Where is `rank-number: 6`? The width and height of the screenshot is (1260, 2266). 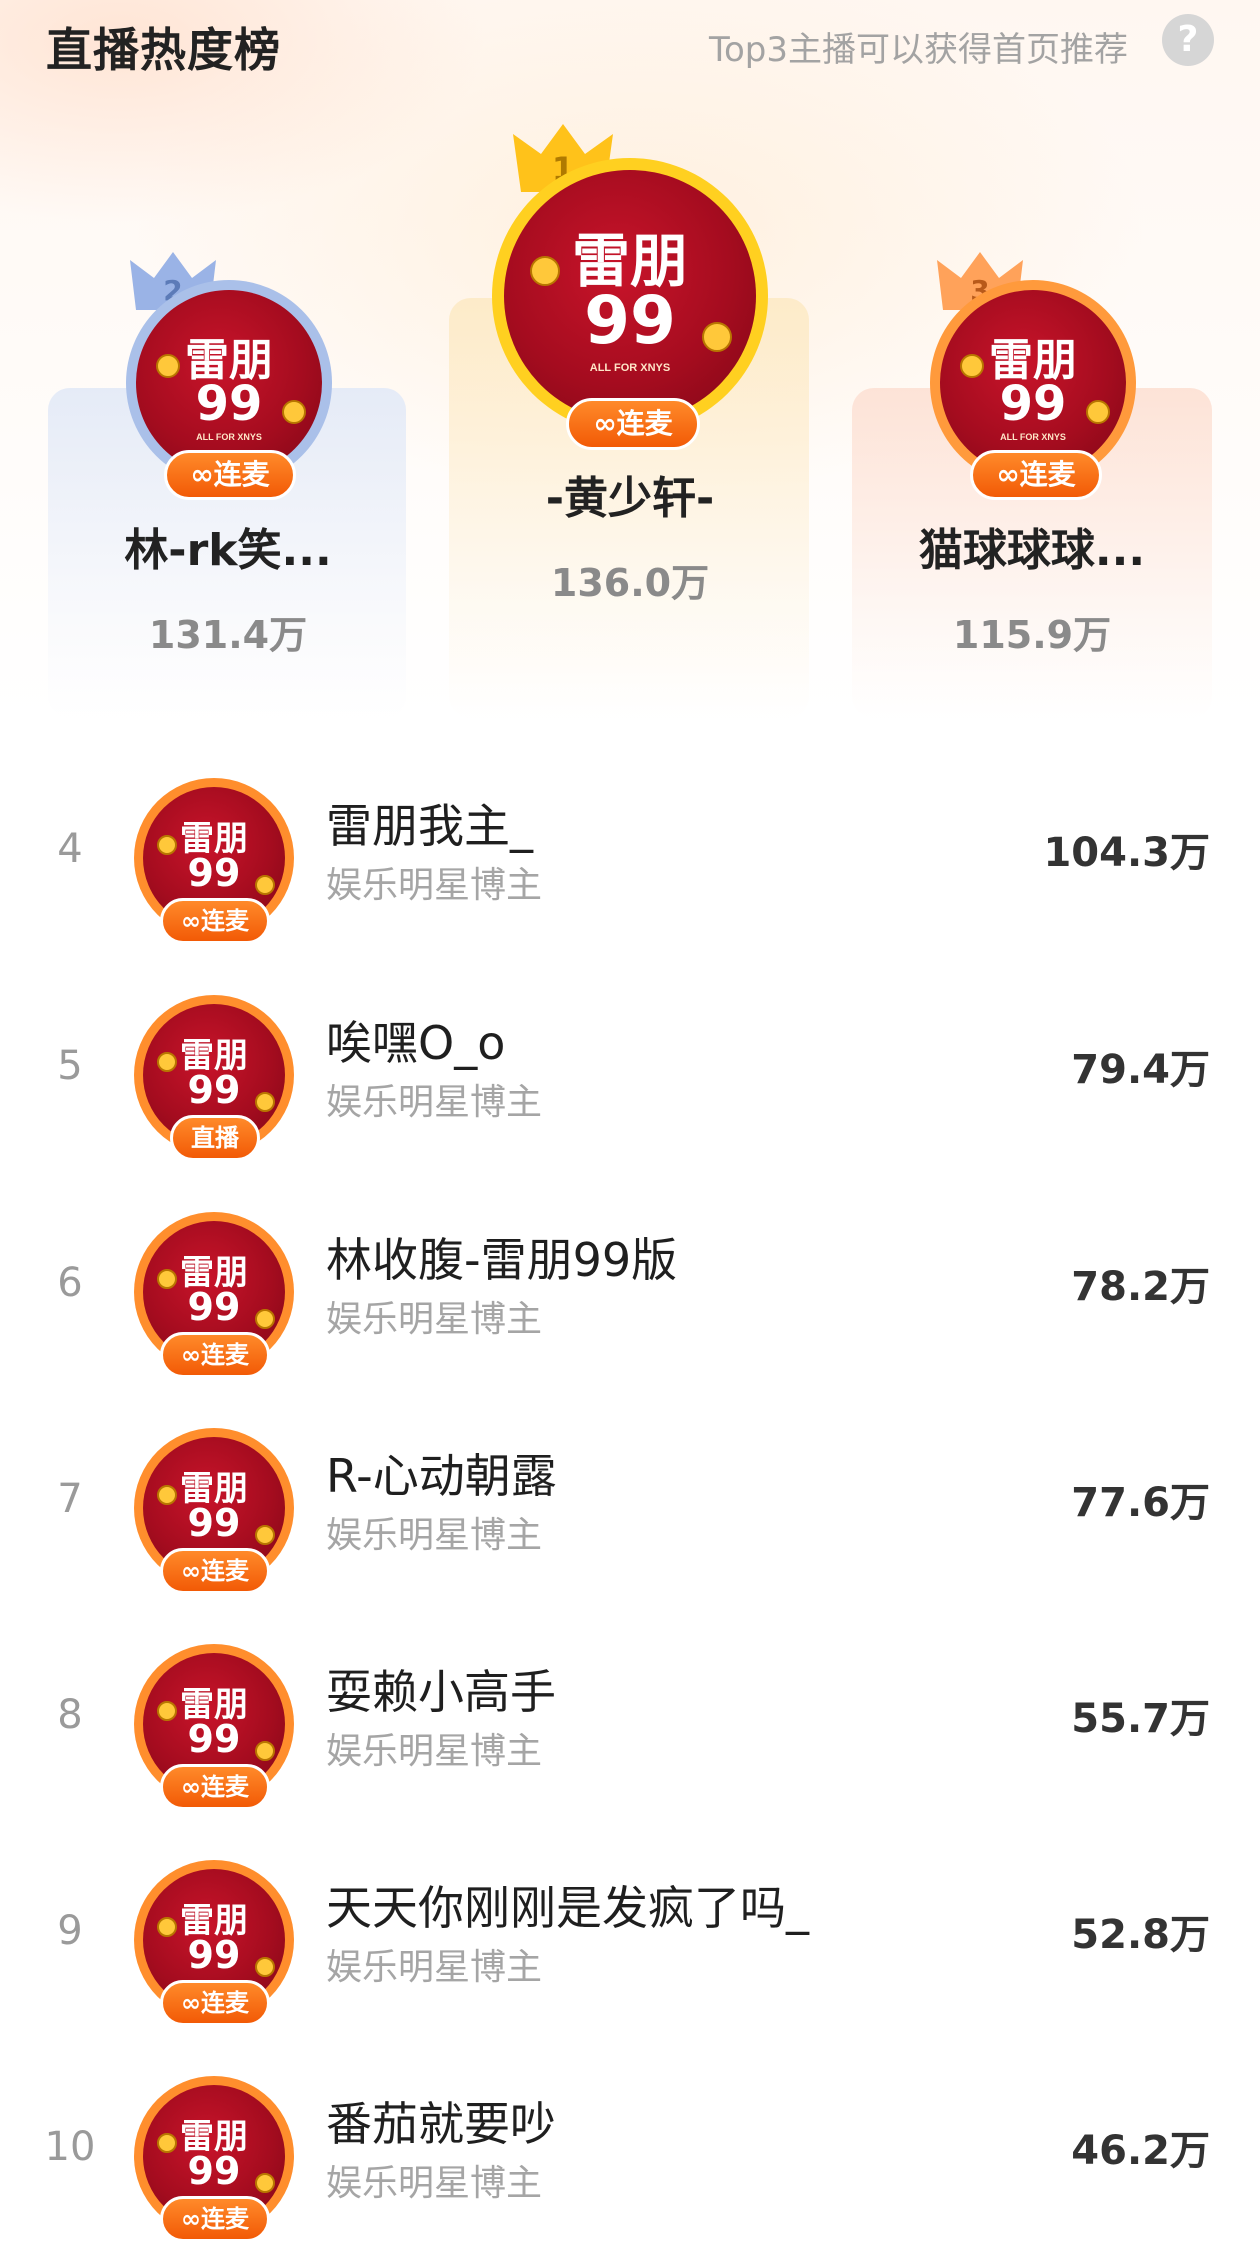 rank-number: 6 is located at coordinates (70, 1283).